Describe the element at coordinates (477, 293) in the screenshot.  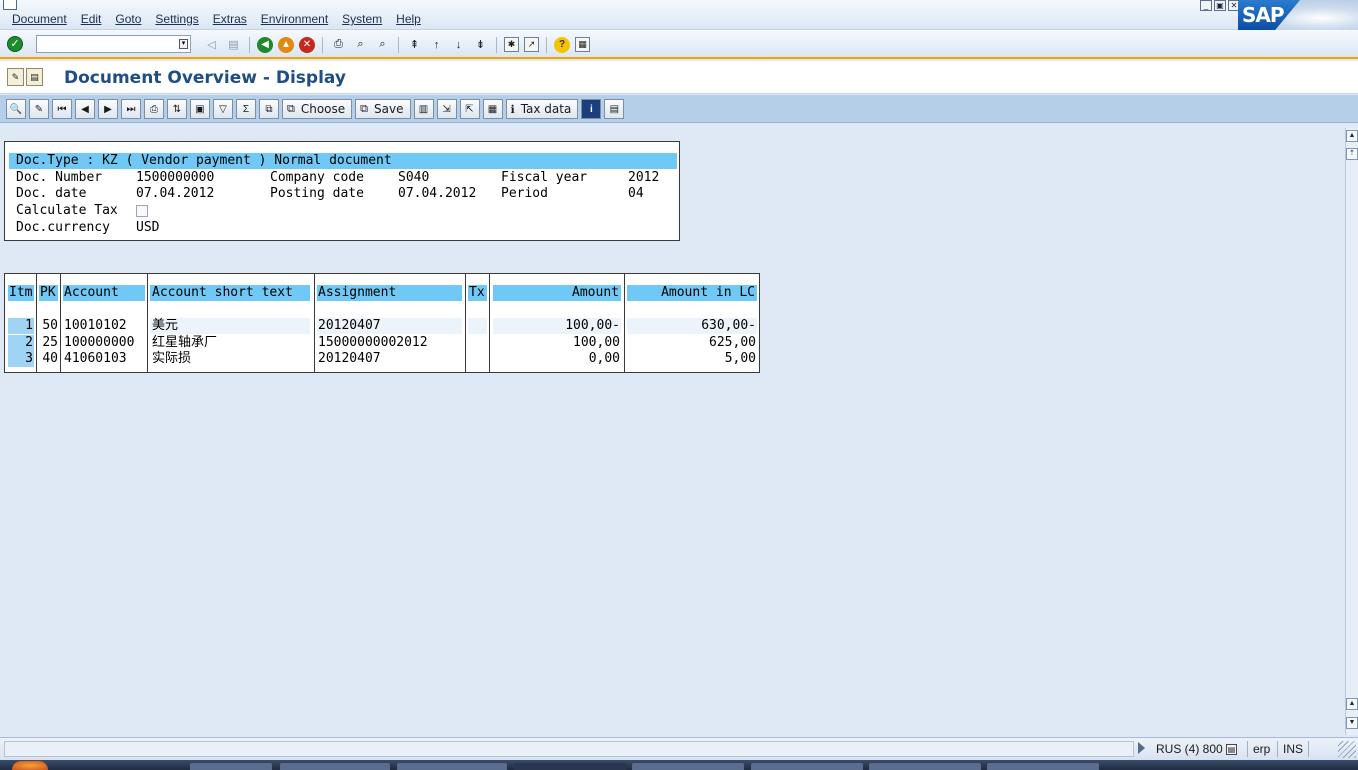
I see `column-header-tx: Tx` at that location.